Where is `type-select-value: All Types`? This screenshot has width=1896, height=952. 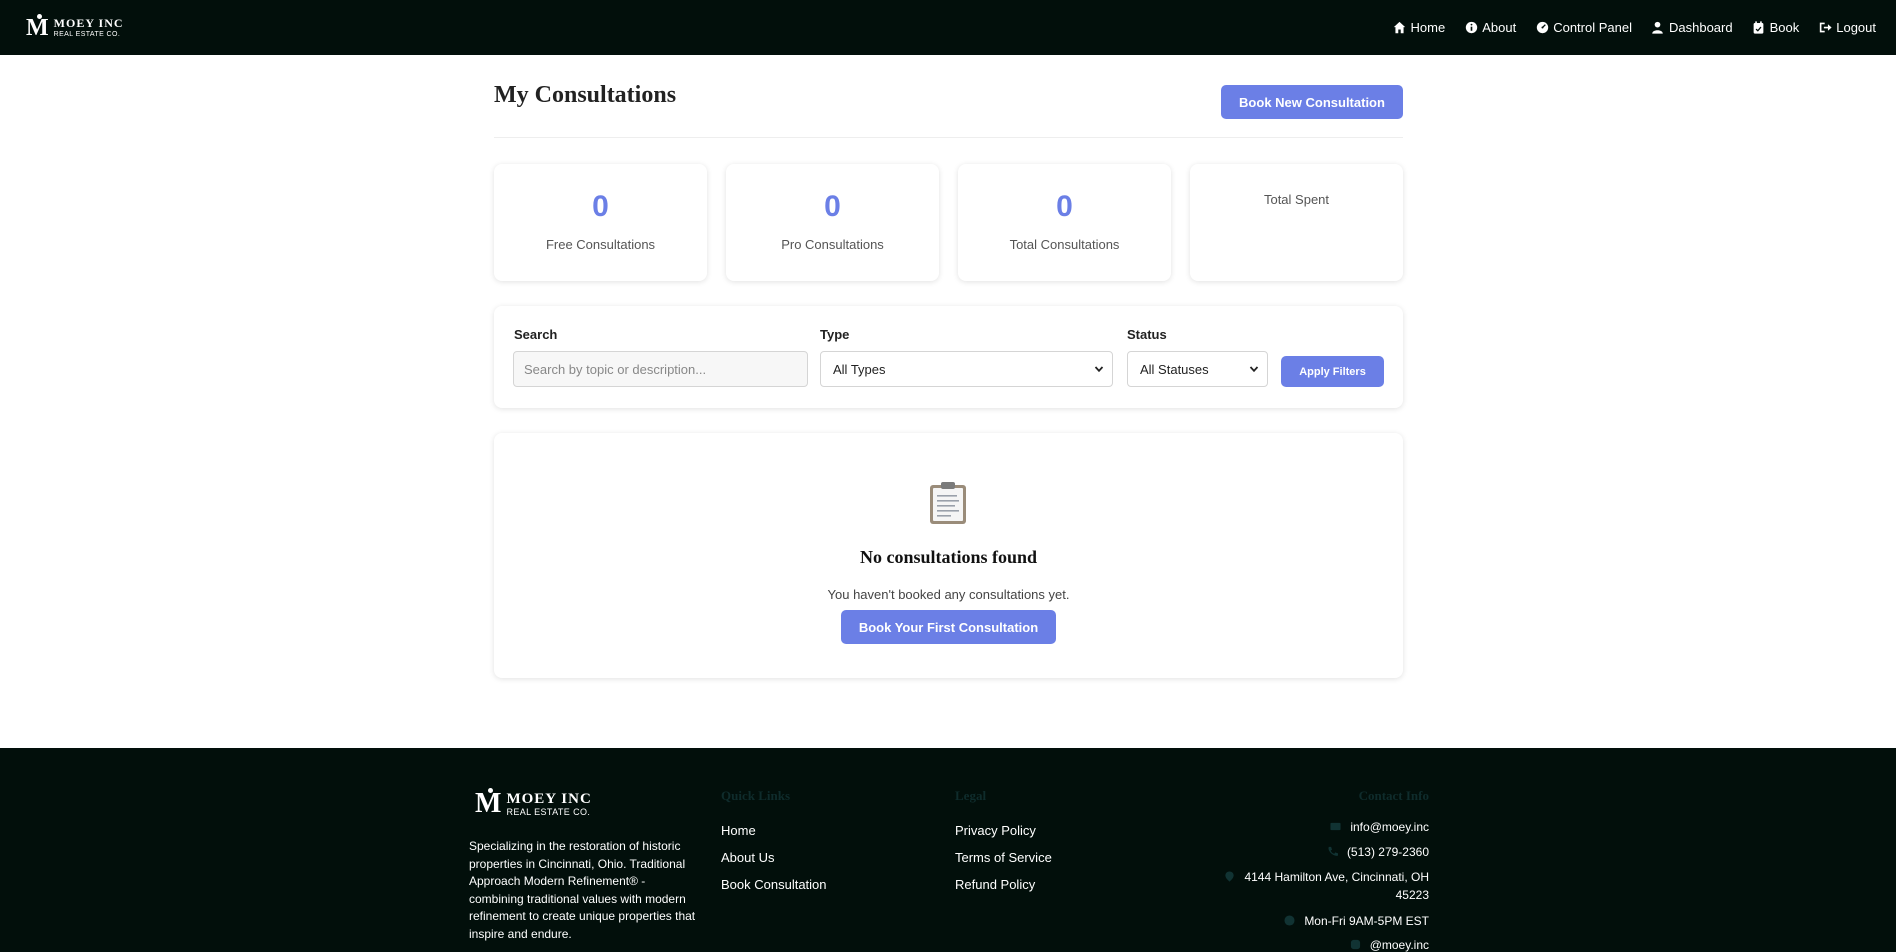 type-select-value: All Types is located at coordinates (859, 369).